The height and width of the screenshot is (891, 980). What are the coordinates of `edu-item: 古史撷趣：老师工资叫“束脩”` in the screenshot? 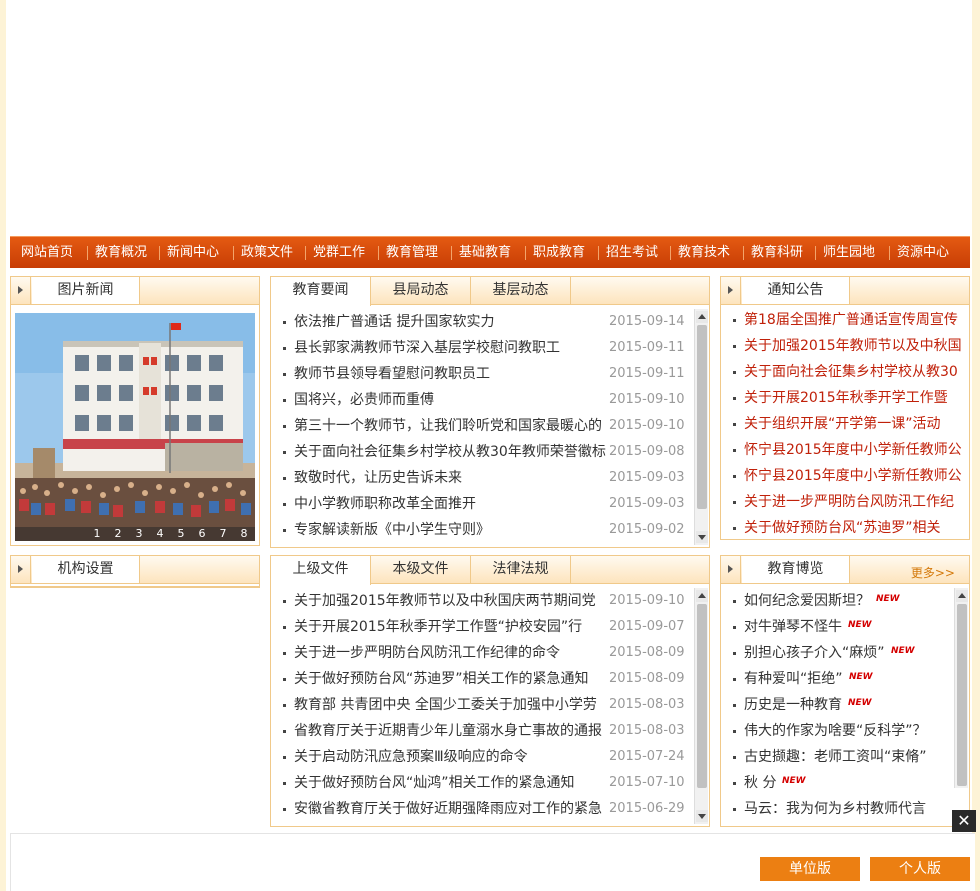 It's located at (836, 757).